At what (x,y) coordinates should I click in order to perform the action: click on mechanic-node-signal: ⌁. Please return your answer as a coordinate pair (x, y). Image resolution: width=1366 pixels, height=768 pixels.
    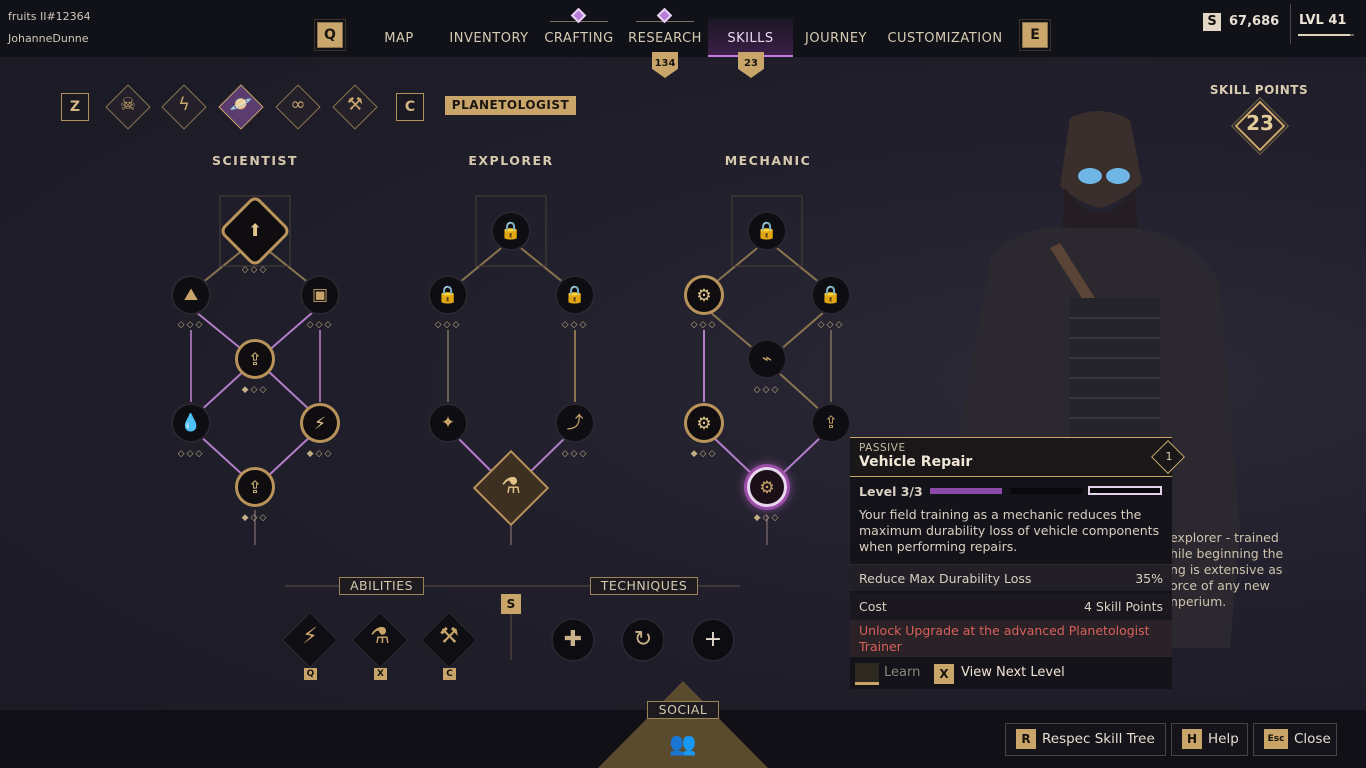
    Looking at the image, I should click on (767, 359).